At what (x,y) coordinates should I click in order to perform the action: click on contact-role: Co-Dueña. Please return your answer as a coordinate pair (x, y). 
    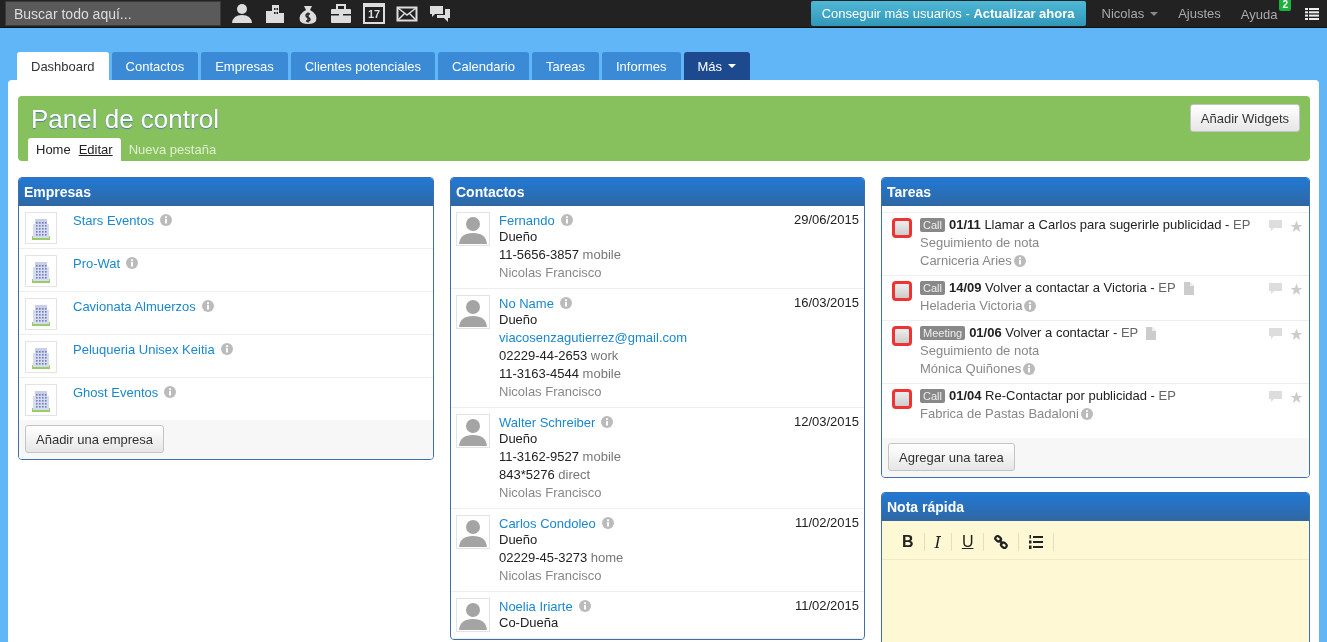
    Looking at the image, I should click on (529, 623).